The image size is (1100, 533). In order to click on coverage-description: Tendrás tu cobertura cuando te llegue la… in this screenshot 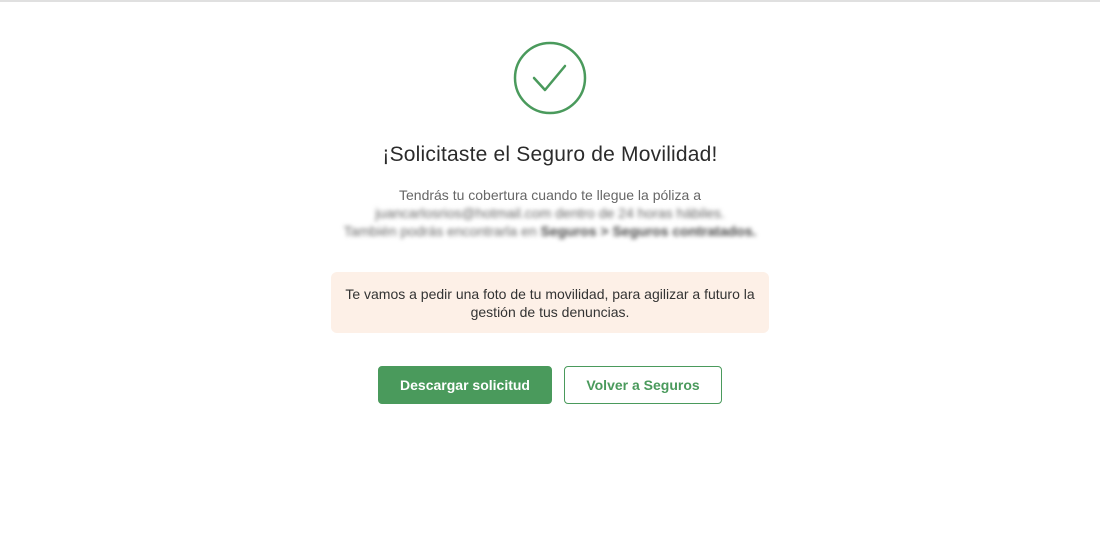, I will do `click(550, 213)`.